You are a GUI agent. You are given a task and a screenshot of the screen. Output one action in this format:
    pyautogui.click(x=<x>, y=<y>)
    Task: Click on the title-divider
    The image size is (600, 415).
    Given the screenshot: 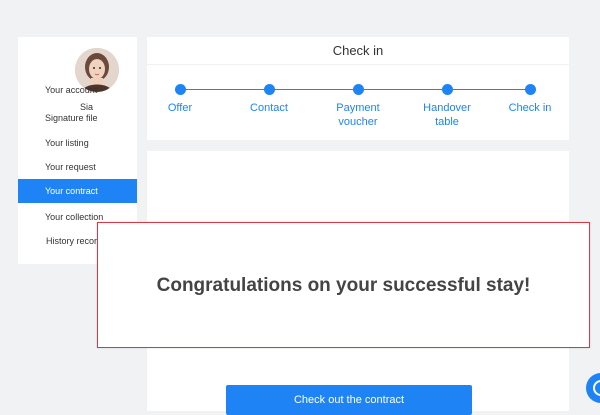 What is the action you would take?
    pyautogui.click(x=358, y=64)
    